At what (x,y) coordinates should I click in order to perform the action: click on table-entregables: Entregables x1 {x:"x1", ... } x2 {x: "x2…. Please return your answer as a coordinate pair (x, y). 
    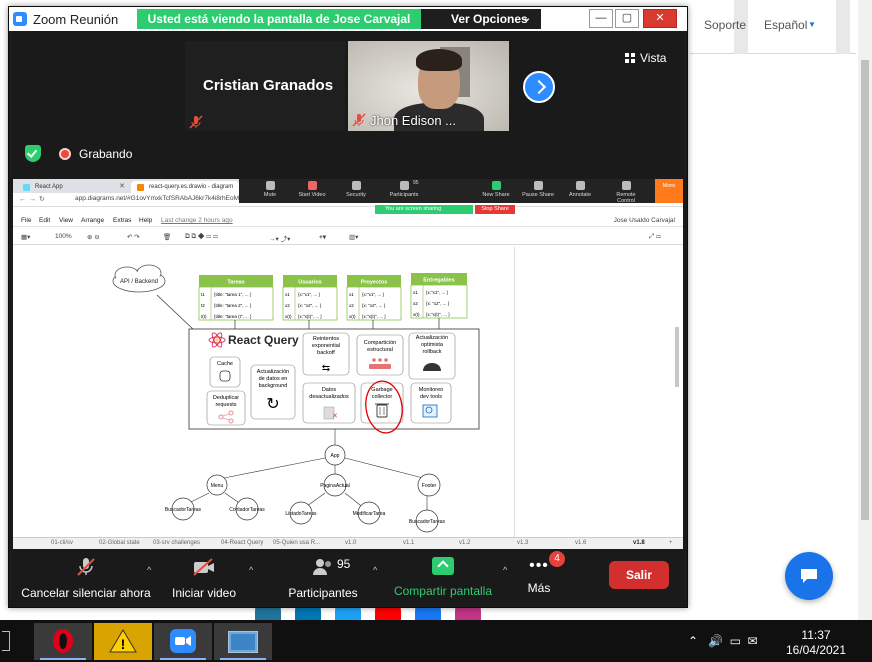
    Looking at the image, I should click on (439, 296).